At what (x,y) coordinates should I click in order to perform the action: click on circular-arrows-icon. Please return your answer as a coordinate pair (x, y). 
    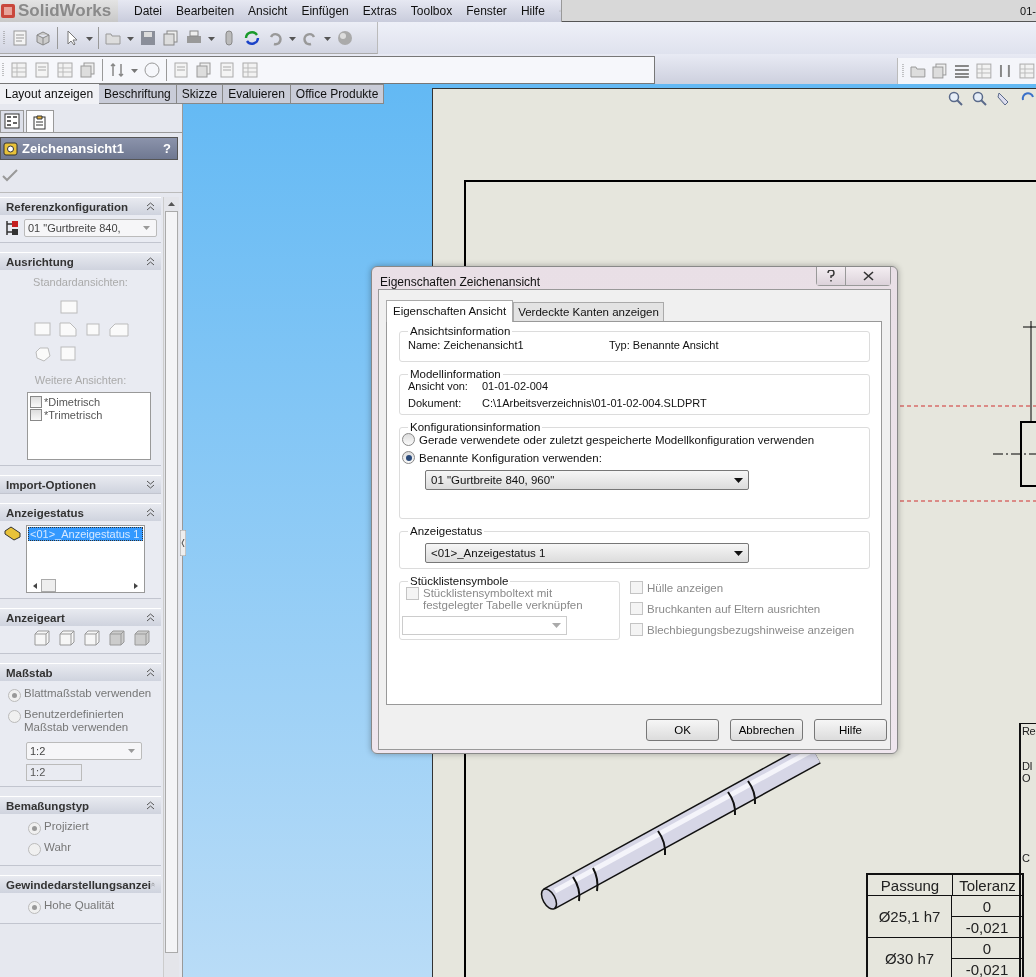
    Looking at the image, I should click on (252, 37).